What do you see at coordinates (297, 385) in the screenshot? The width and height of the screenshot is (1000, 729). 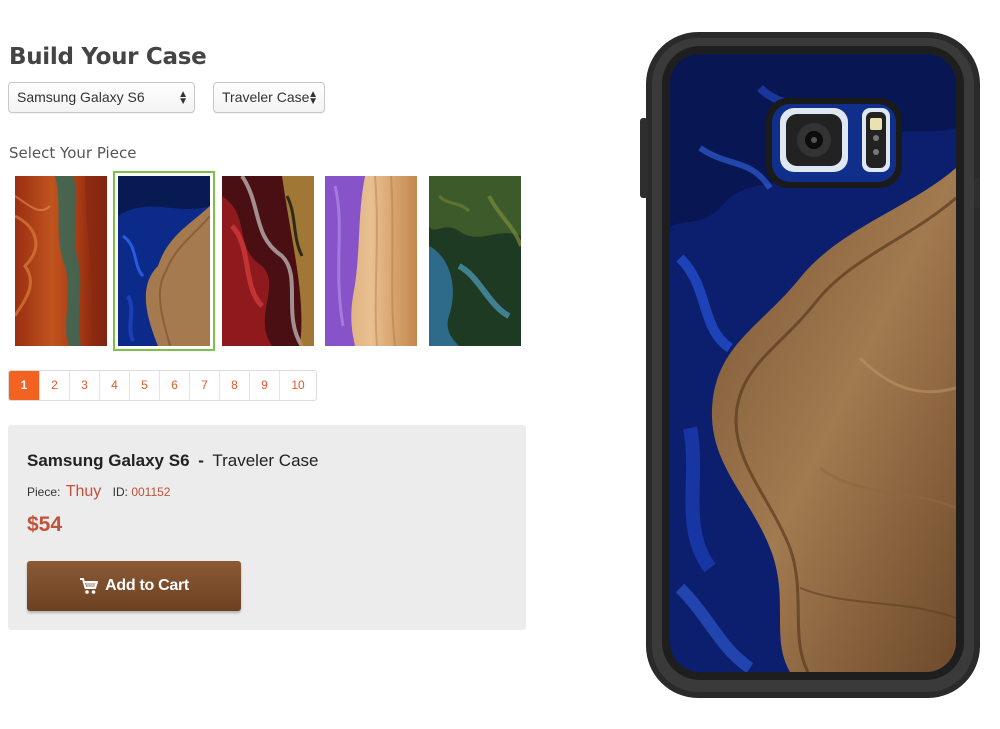 I see `page-10-button: 10` at bounding box center [297, 385].